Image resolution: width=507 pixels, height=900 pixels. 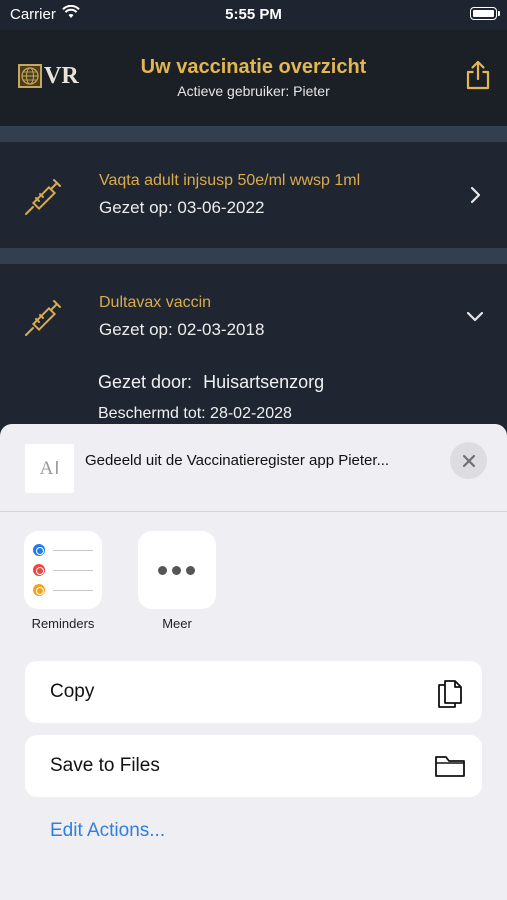 I want to click on status-time: 5:55 PM, so click(x=253, y=14).